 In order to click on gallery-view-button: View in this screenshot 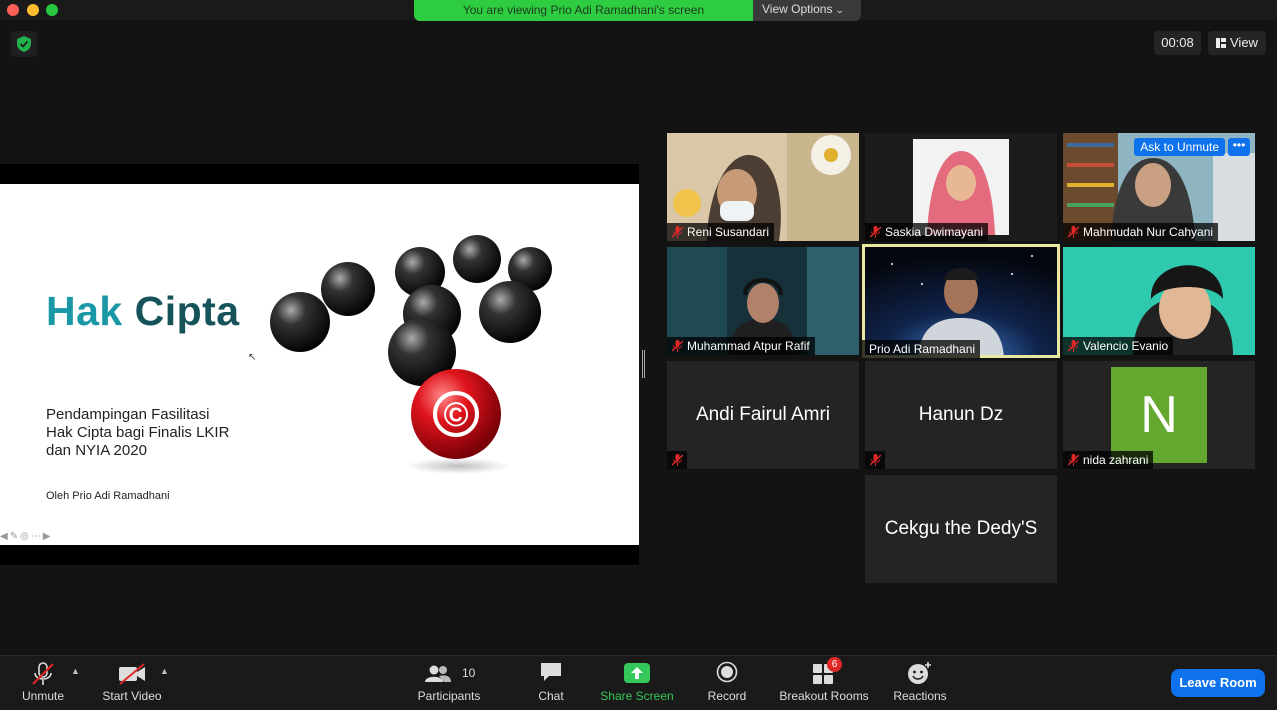, I will do `click(1237, 43)`.